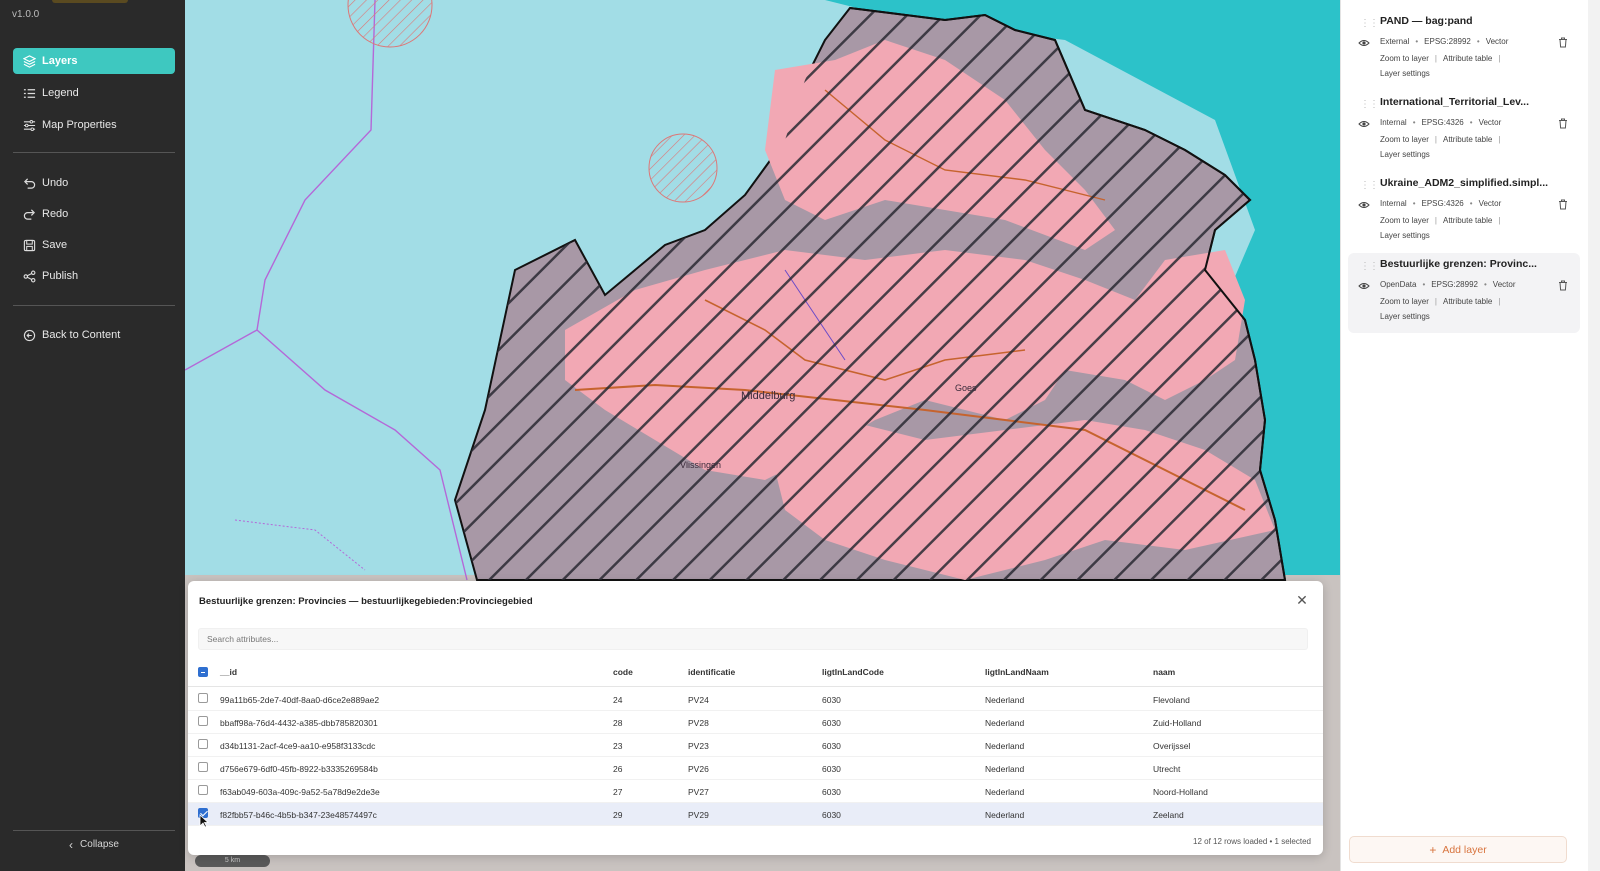 This screenshot has width=1600, height=871. Describe the element at coordinates (55, 245) in the screenshot. I see `save-label: Save` at that location.